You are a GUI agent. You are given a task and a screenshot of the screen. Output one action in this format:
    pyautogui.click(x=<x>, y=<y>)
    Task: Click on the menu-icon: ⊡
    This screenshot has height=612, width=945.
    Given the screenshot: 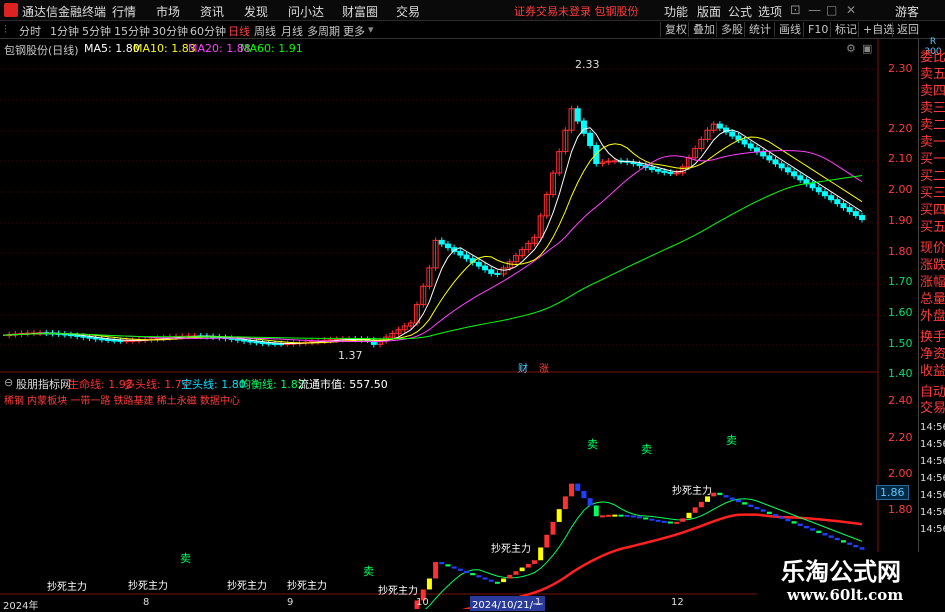 What is the action you would take?
    pyautogui.click(x=795, y=10)
    